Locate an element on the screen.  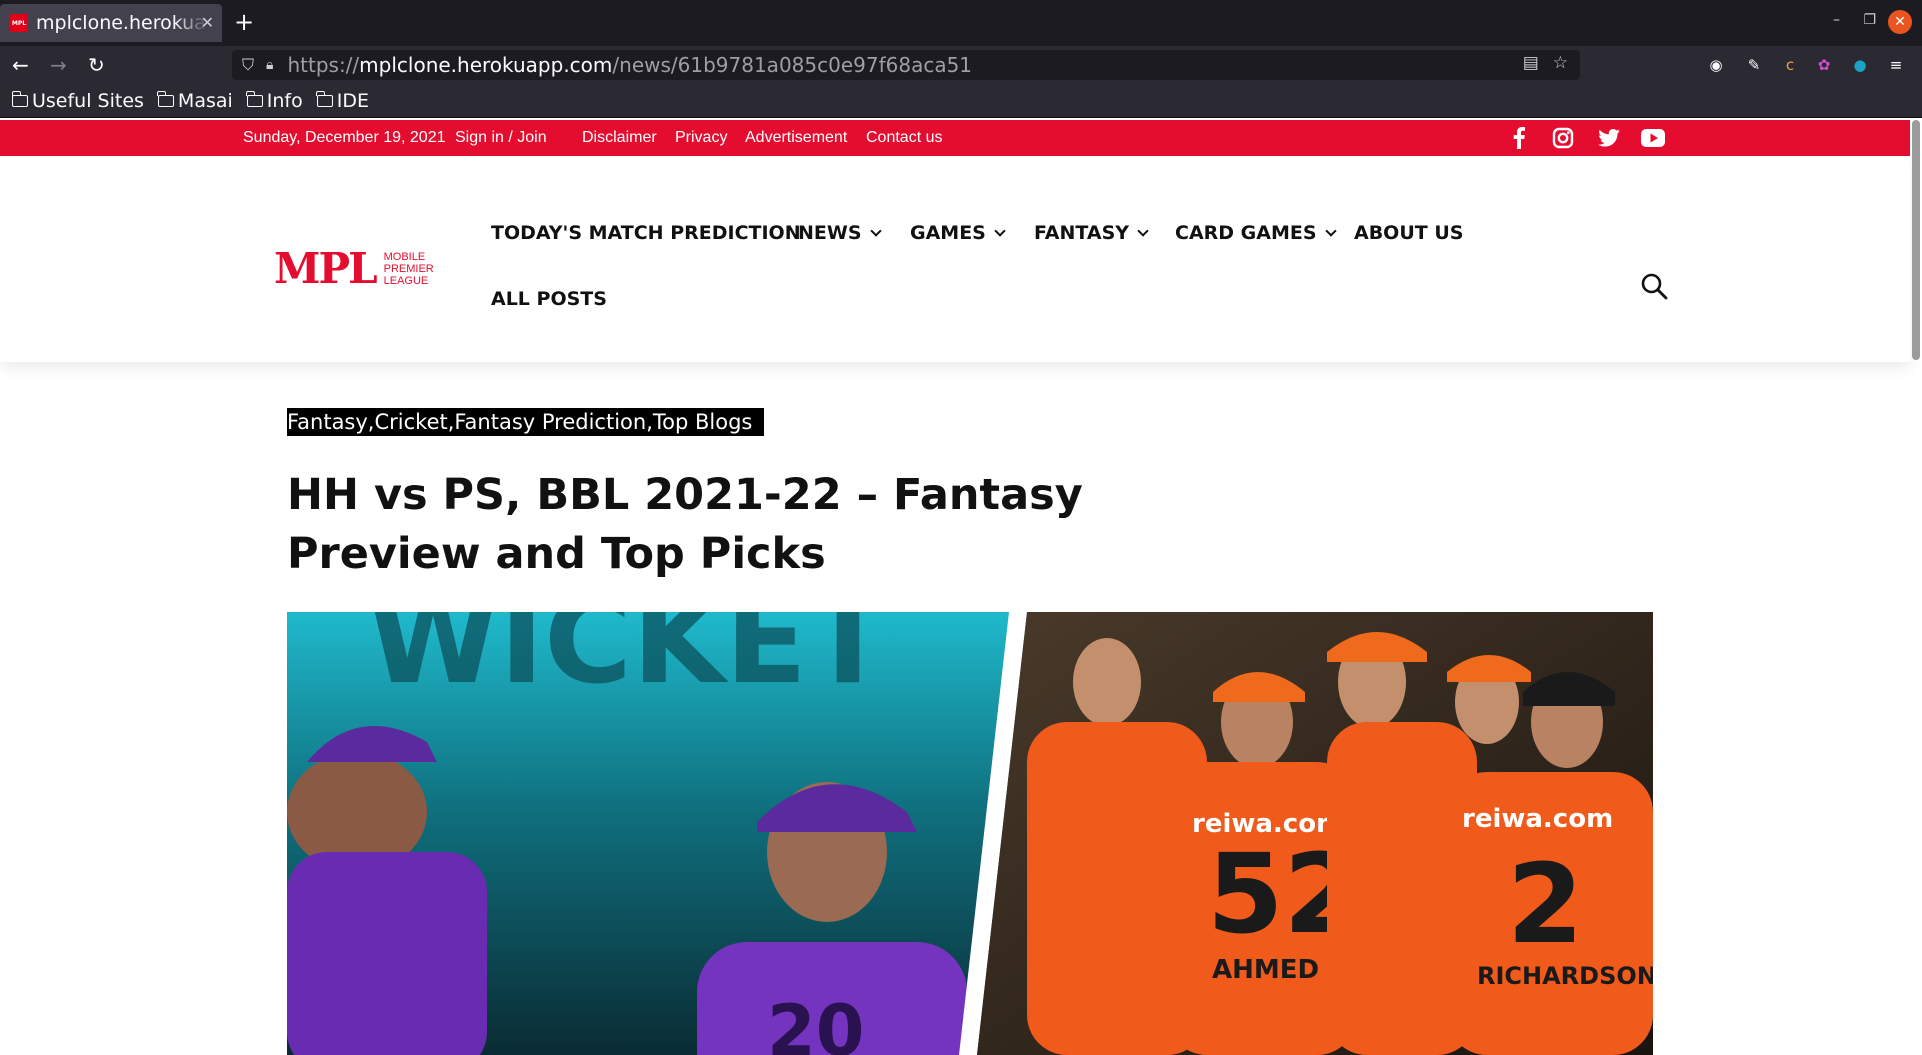
forward-icon: → is located at coordinates (58, 65).